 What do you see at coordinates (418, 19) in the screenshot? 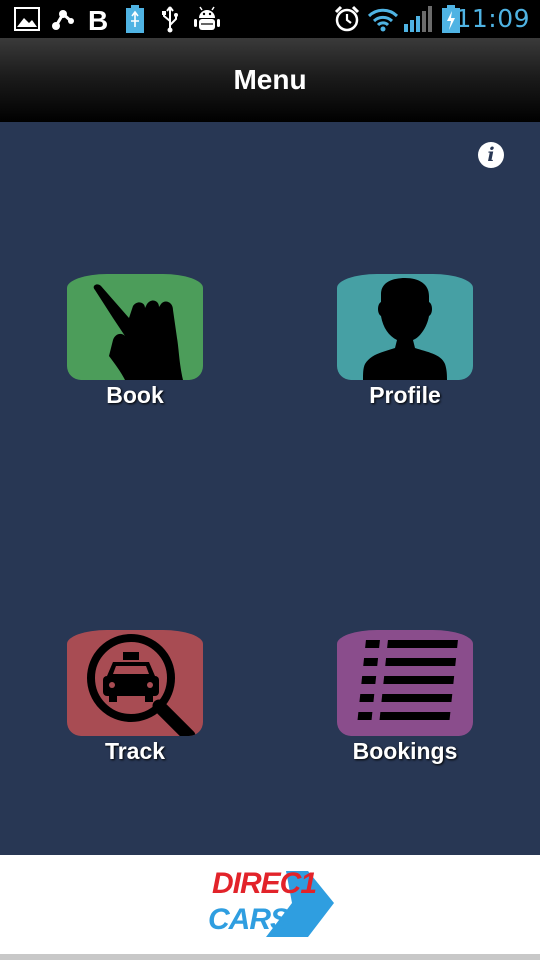
I see `signal-icon` at bounding box center [418, 19].